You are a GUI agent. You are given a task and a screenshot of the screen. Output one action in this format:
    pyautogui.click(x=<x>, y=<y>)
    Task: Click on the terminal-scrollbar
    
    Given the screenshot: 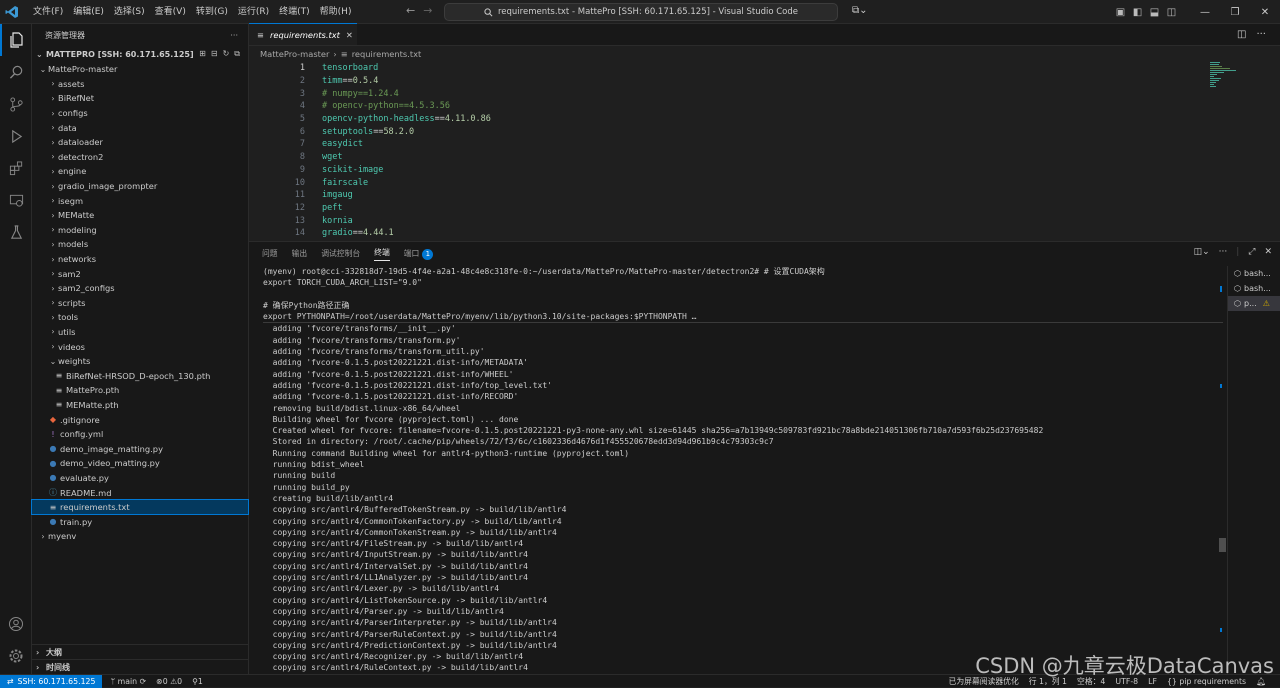 What is the action you would take?
    pyautogui.click(x=1222, y=470)
    